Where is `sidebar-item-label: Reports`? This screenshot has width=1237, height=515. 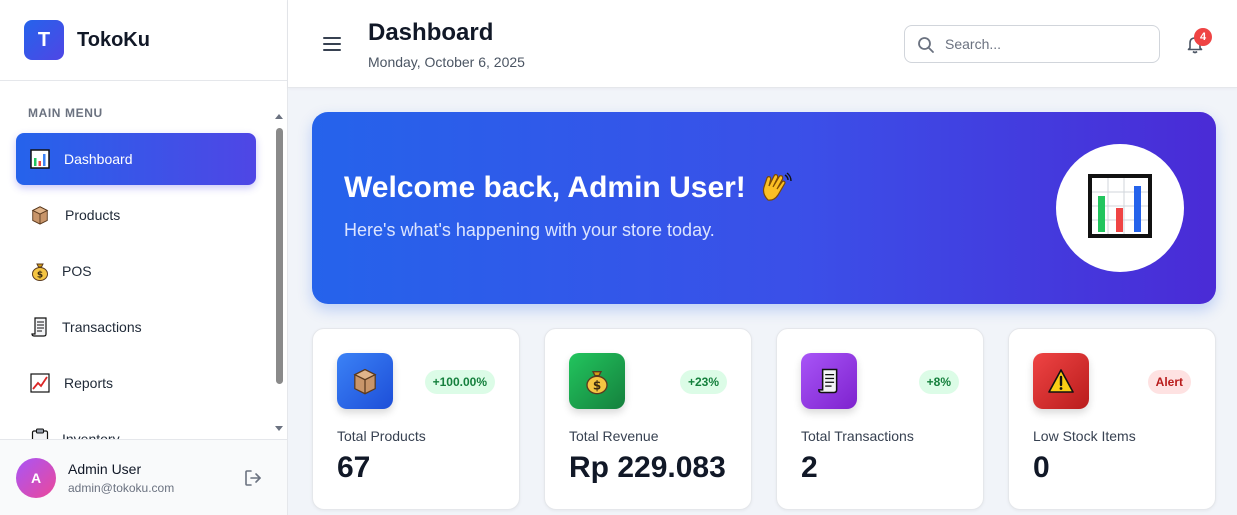
sidebar-item-label: Reports is located at coordinates (89, 383).